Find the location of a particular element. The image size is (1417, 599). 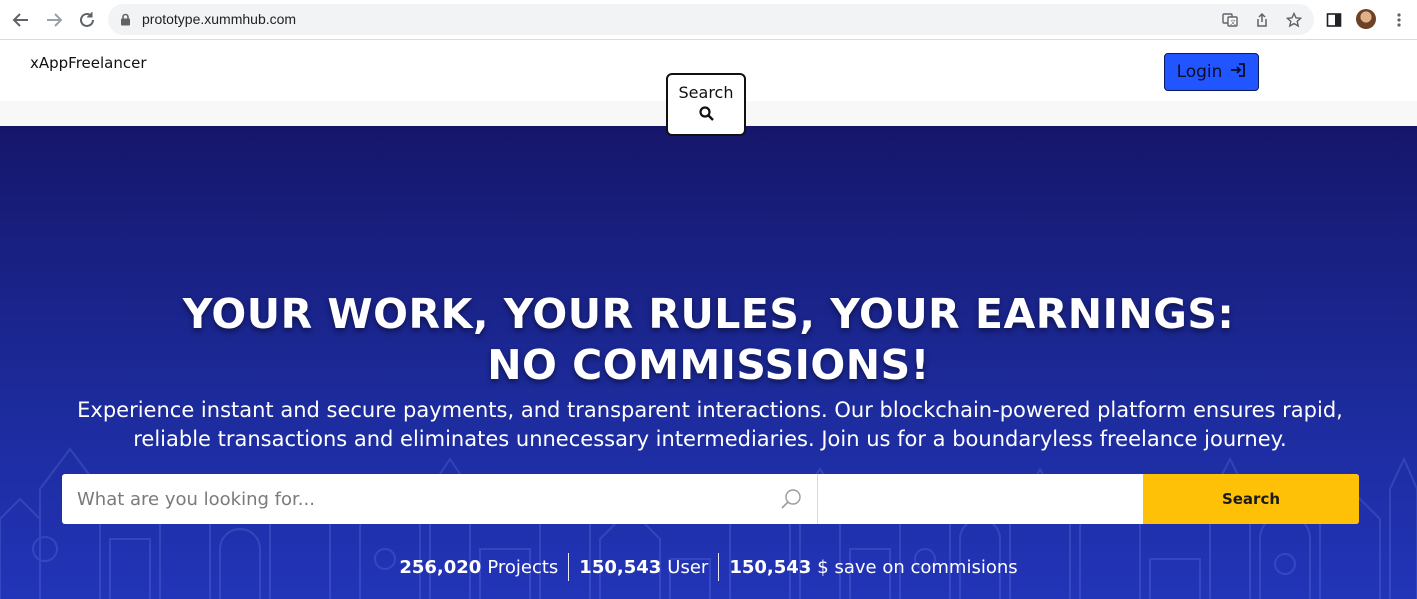

keyword-search-input is located at coordinates (439, 499).